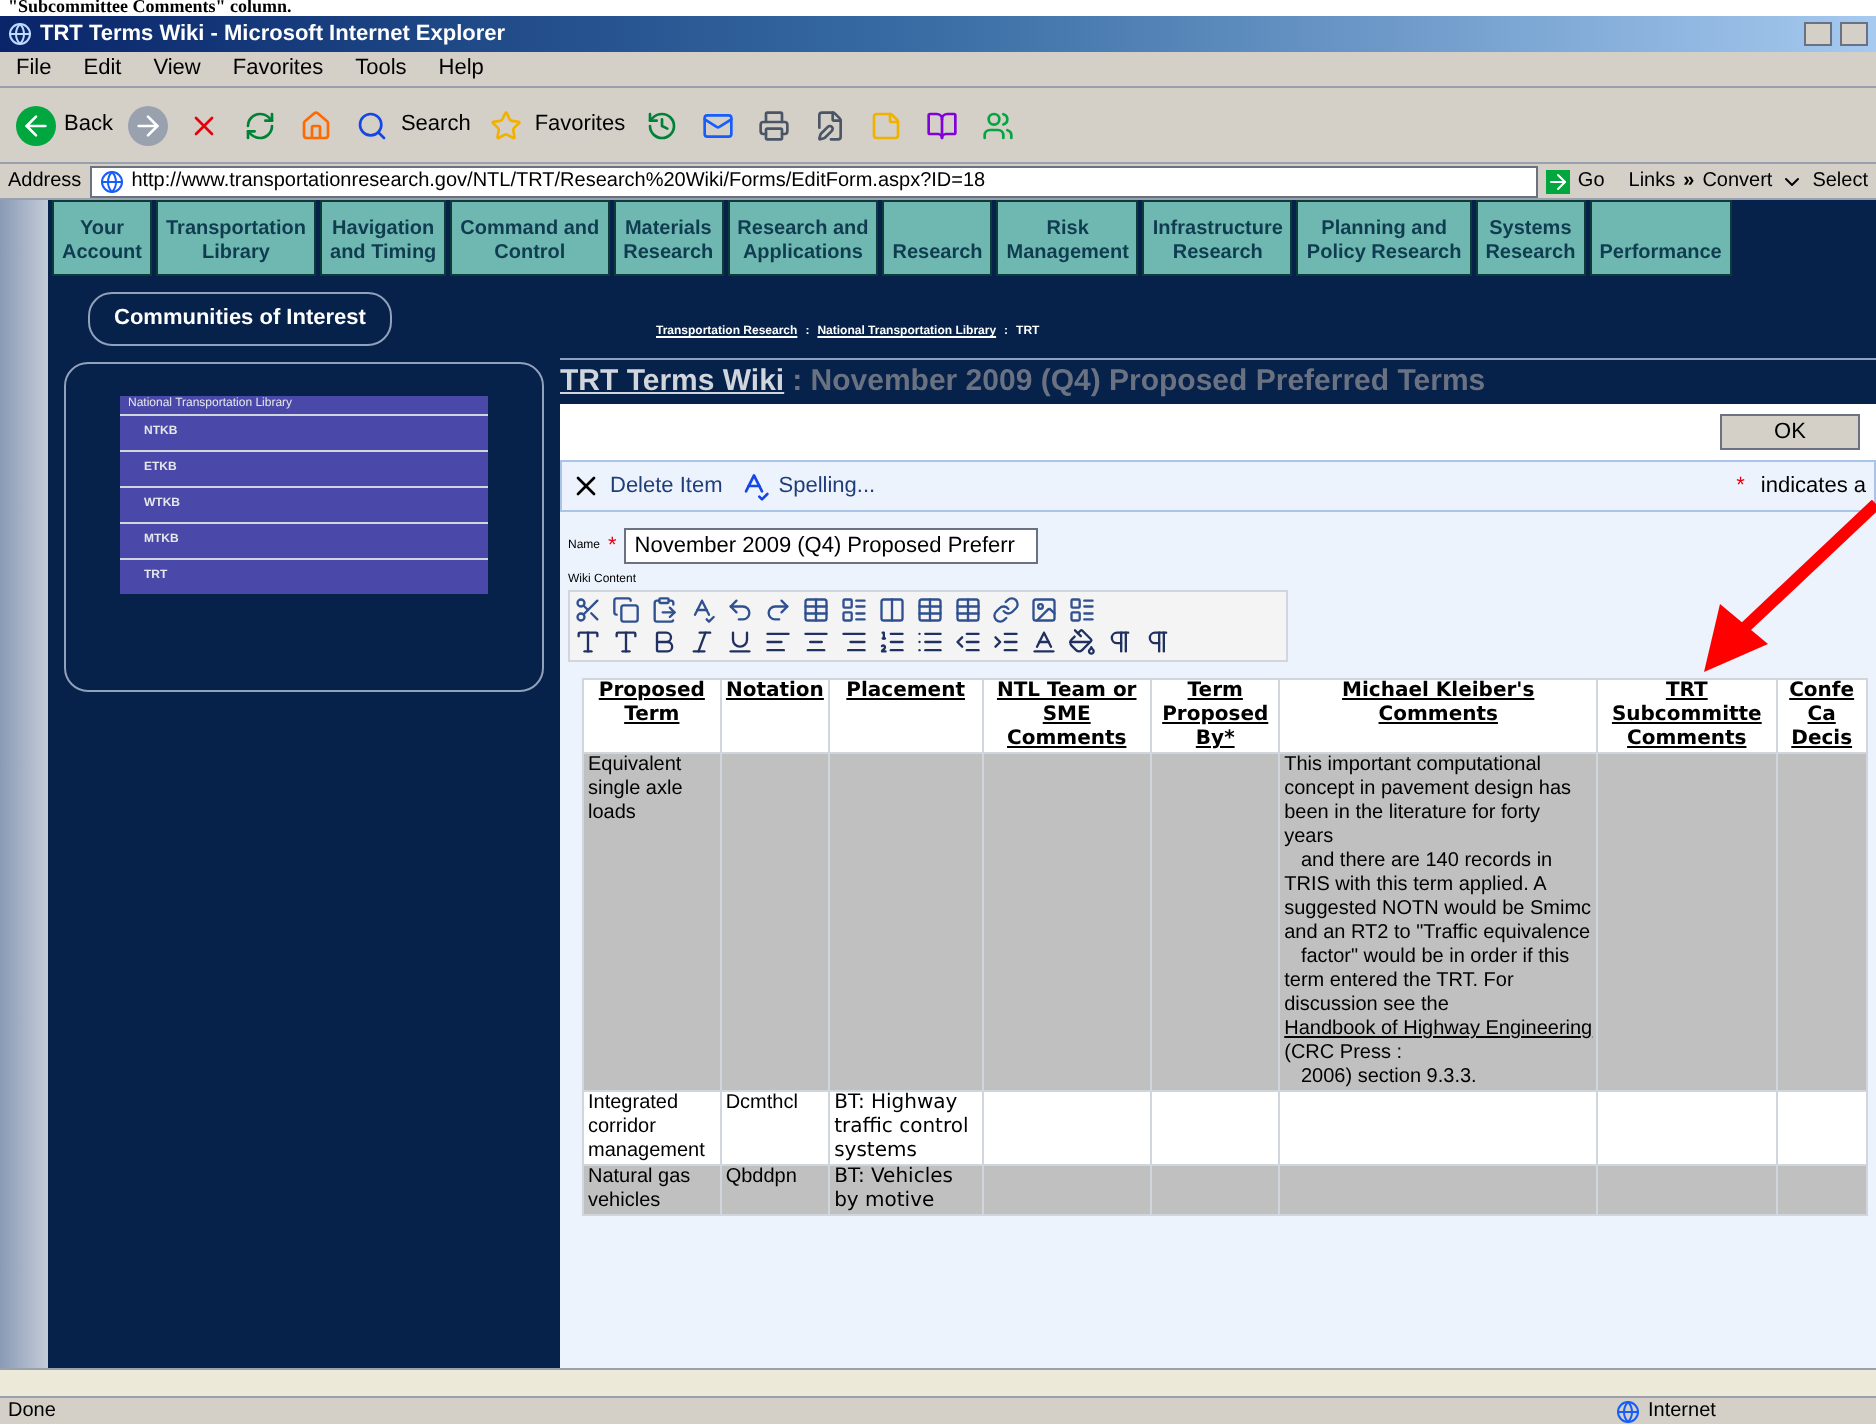 This screenshot has height=1424, width=1876. What do you see at coordinates (461, 69) in the screenshot?
I see `menu-item: Help` at bounding box center [461, 69].